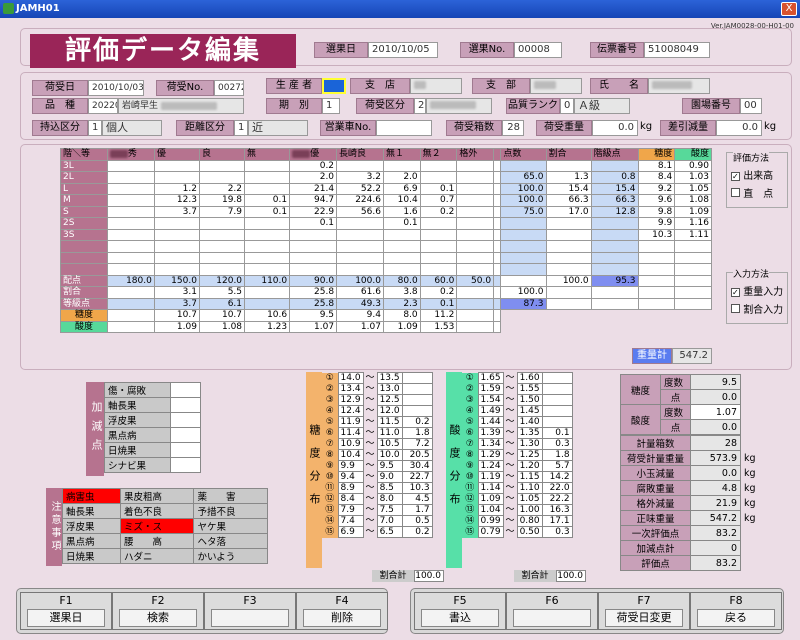 This screenshot has width=800, height=640. Describe the element at coordinates (91, 496) in the screenshot. I see `chui-item: 病害虫` at that location.